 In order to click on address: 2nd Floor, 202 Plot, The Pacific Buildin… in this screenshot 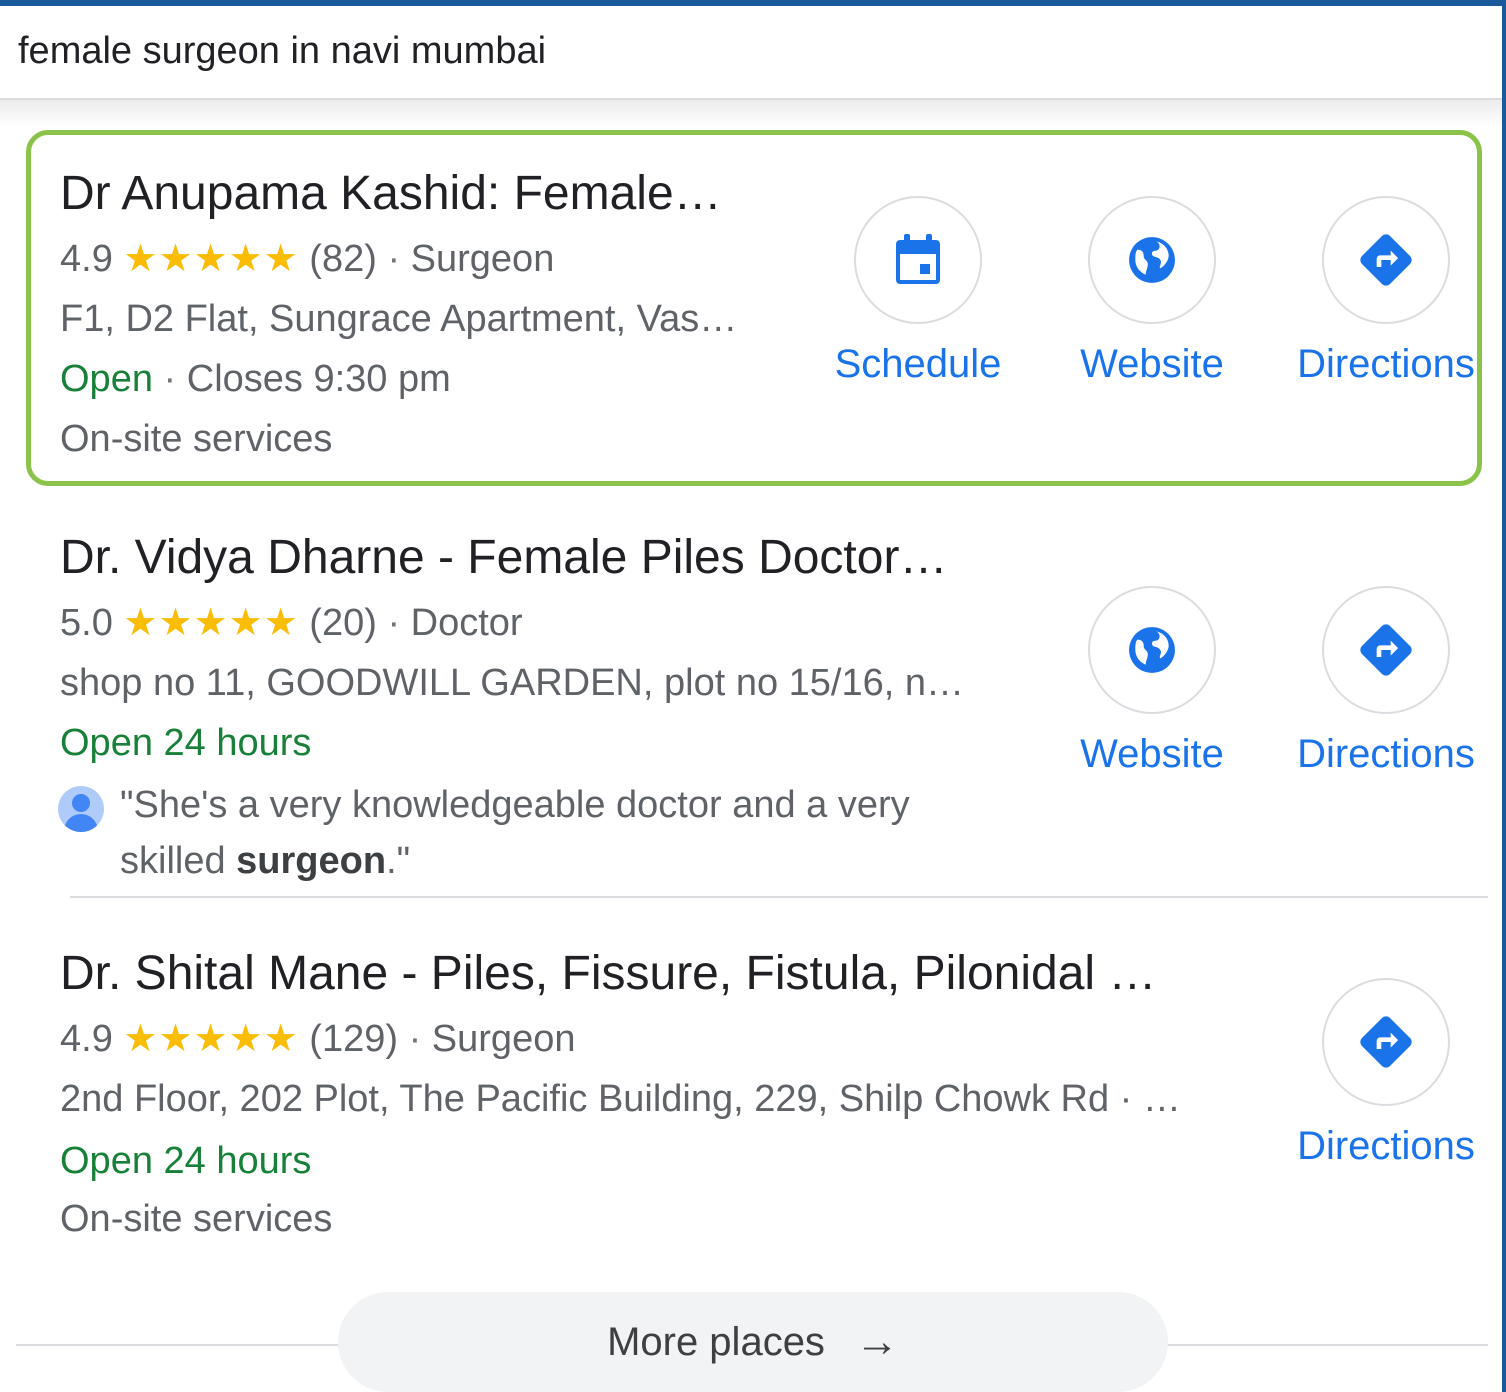, I will do `click(620, 1099)`.